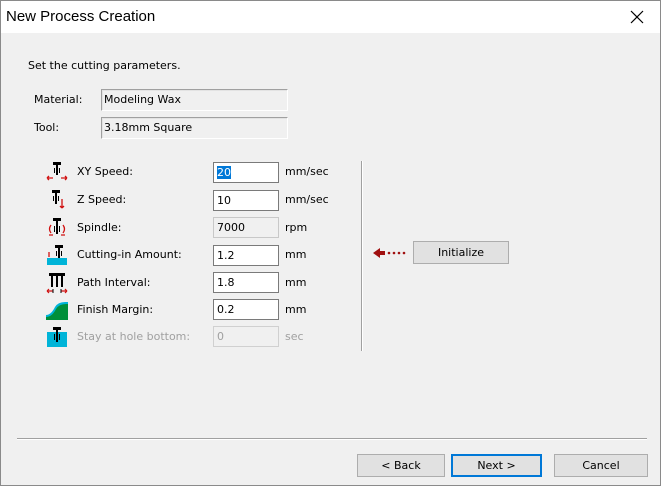 Image resolution: width=661 pixels, height=486 pixels. What do you see at coordinates (57, 311) in the screenshot?
I see `finish-margin-icon` at bounding box center [57, 311].